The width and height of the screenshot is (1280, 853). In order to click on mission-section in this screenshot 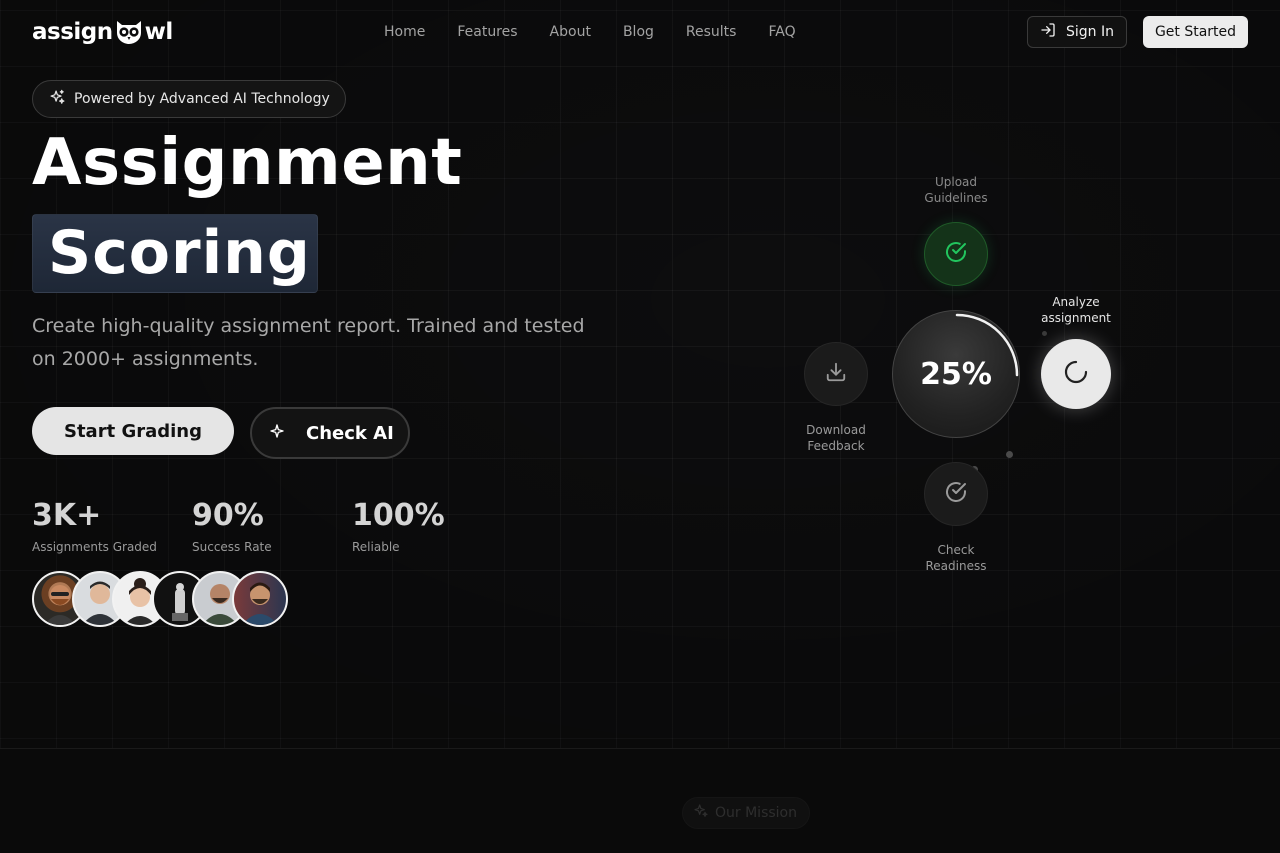, I will do `click(640, 800)`.